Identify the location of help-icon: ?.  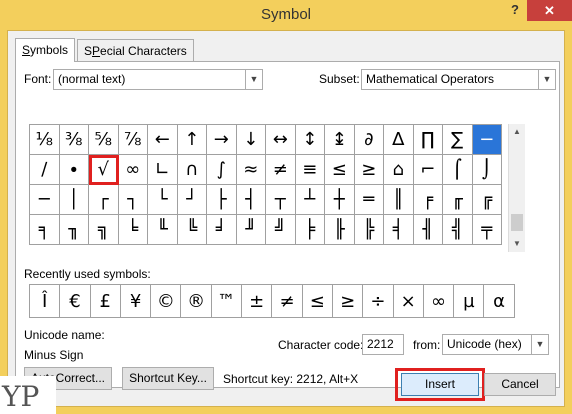
(515, 12).